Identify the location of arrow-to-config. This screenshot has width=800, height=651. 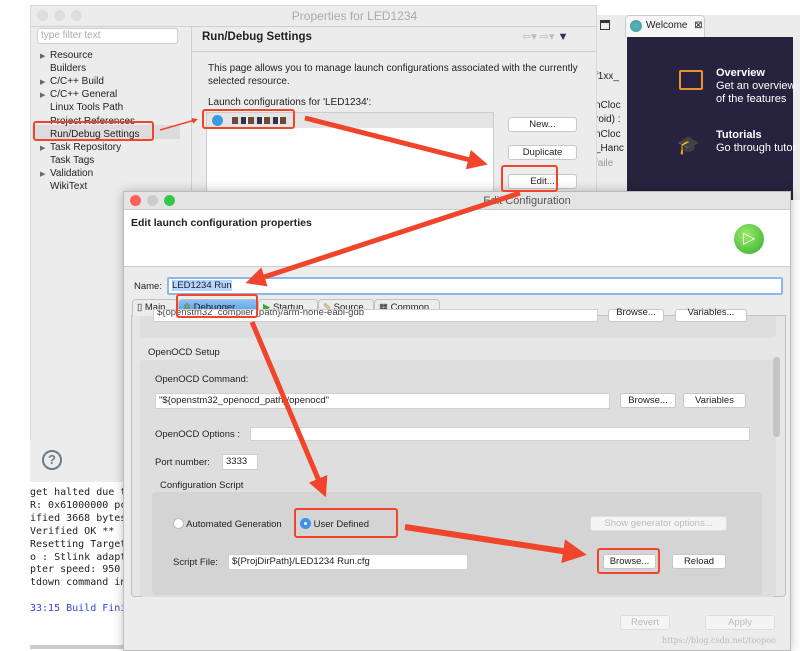
(178, 124).